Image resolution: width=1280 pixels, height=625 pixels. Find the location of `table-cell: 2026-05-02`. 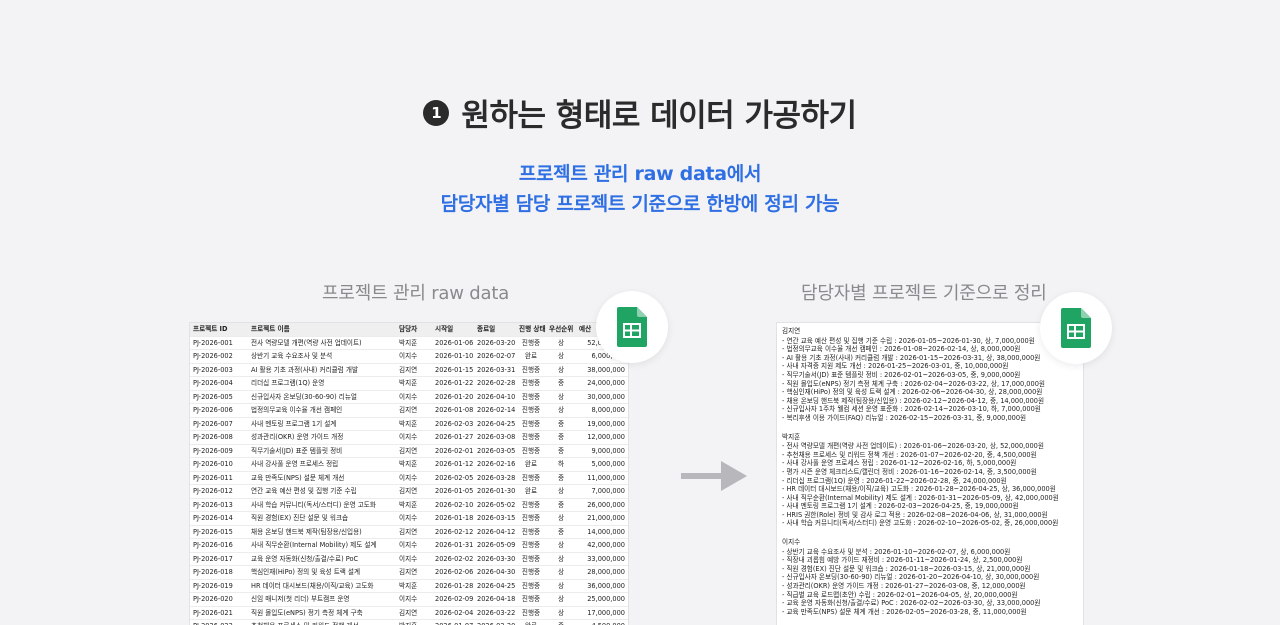

table-cell: 2026-05-02 is located at coordinates (495, 505).